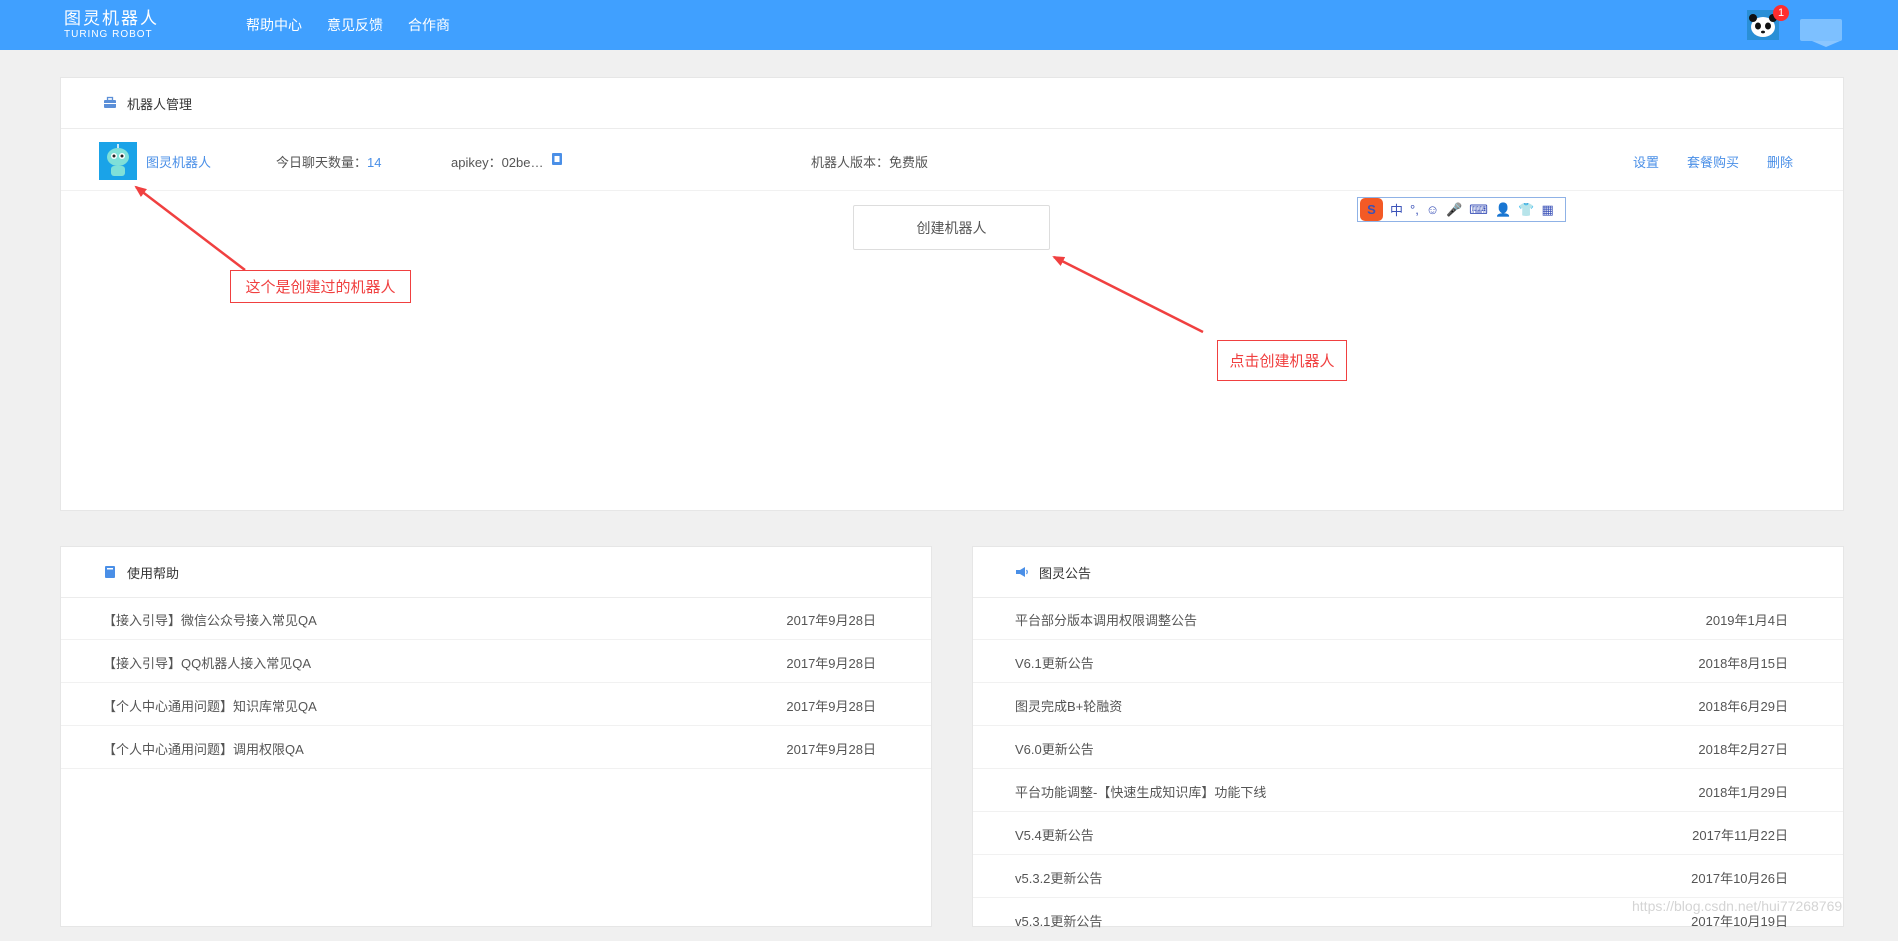 This screenshot has height=941, width=1898. I want to click on list-item: V6.0更新公告 2018年2月27日, so click(1408, 747).